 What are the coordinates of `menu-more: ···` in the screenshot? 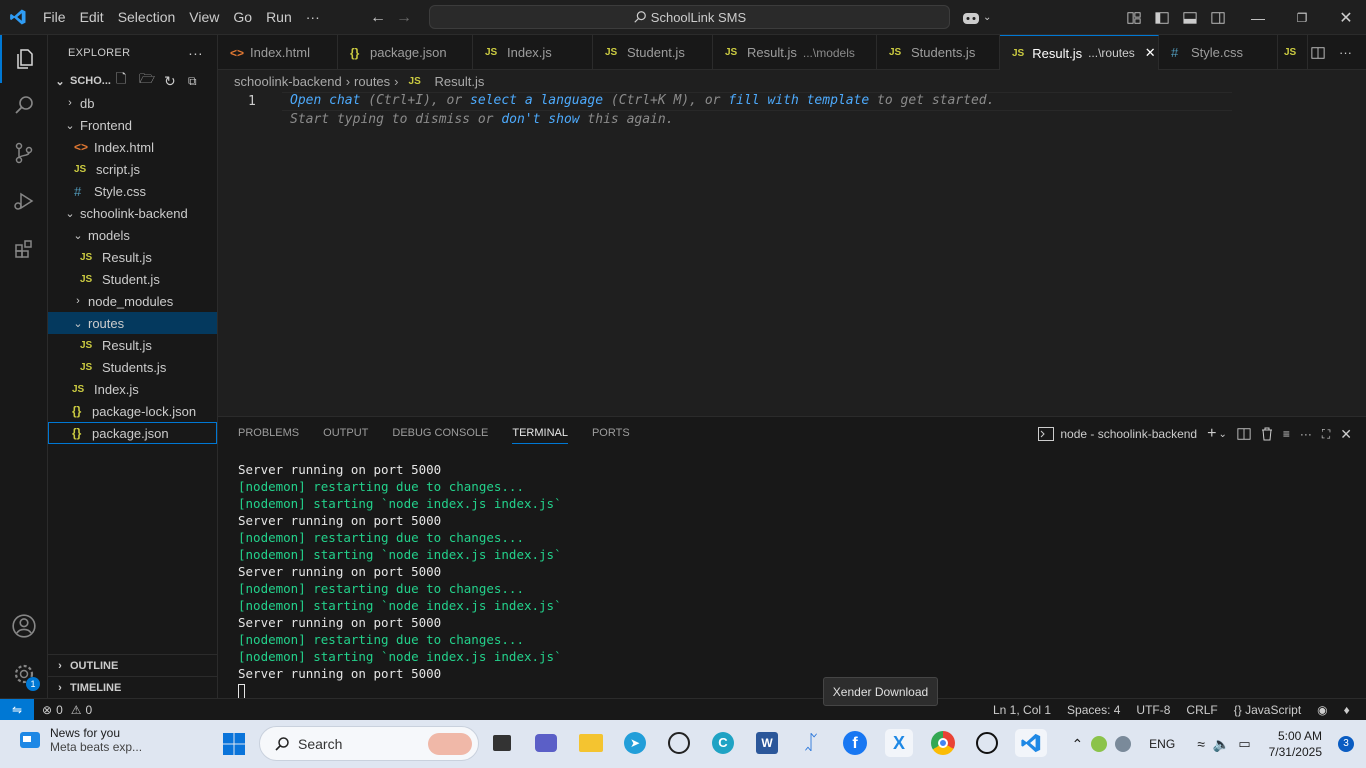 It's located at (313, 17).